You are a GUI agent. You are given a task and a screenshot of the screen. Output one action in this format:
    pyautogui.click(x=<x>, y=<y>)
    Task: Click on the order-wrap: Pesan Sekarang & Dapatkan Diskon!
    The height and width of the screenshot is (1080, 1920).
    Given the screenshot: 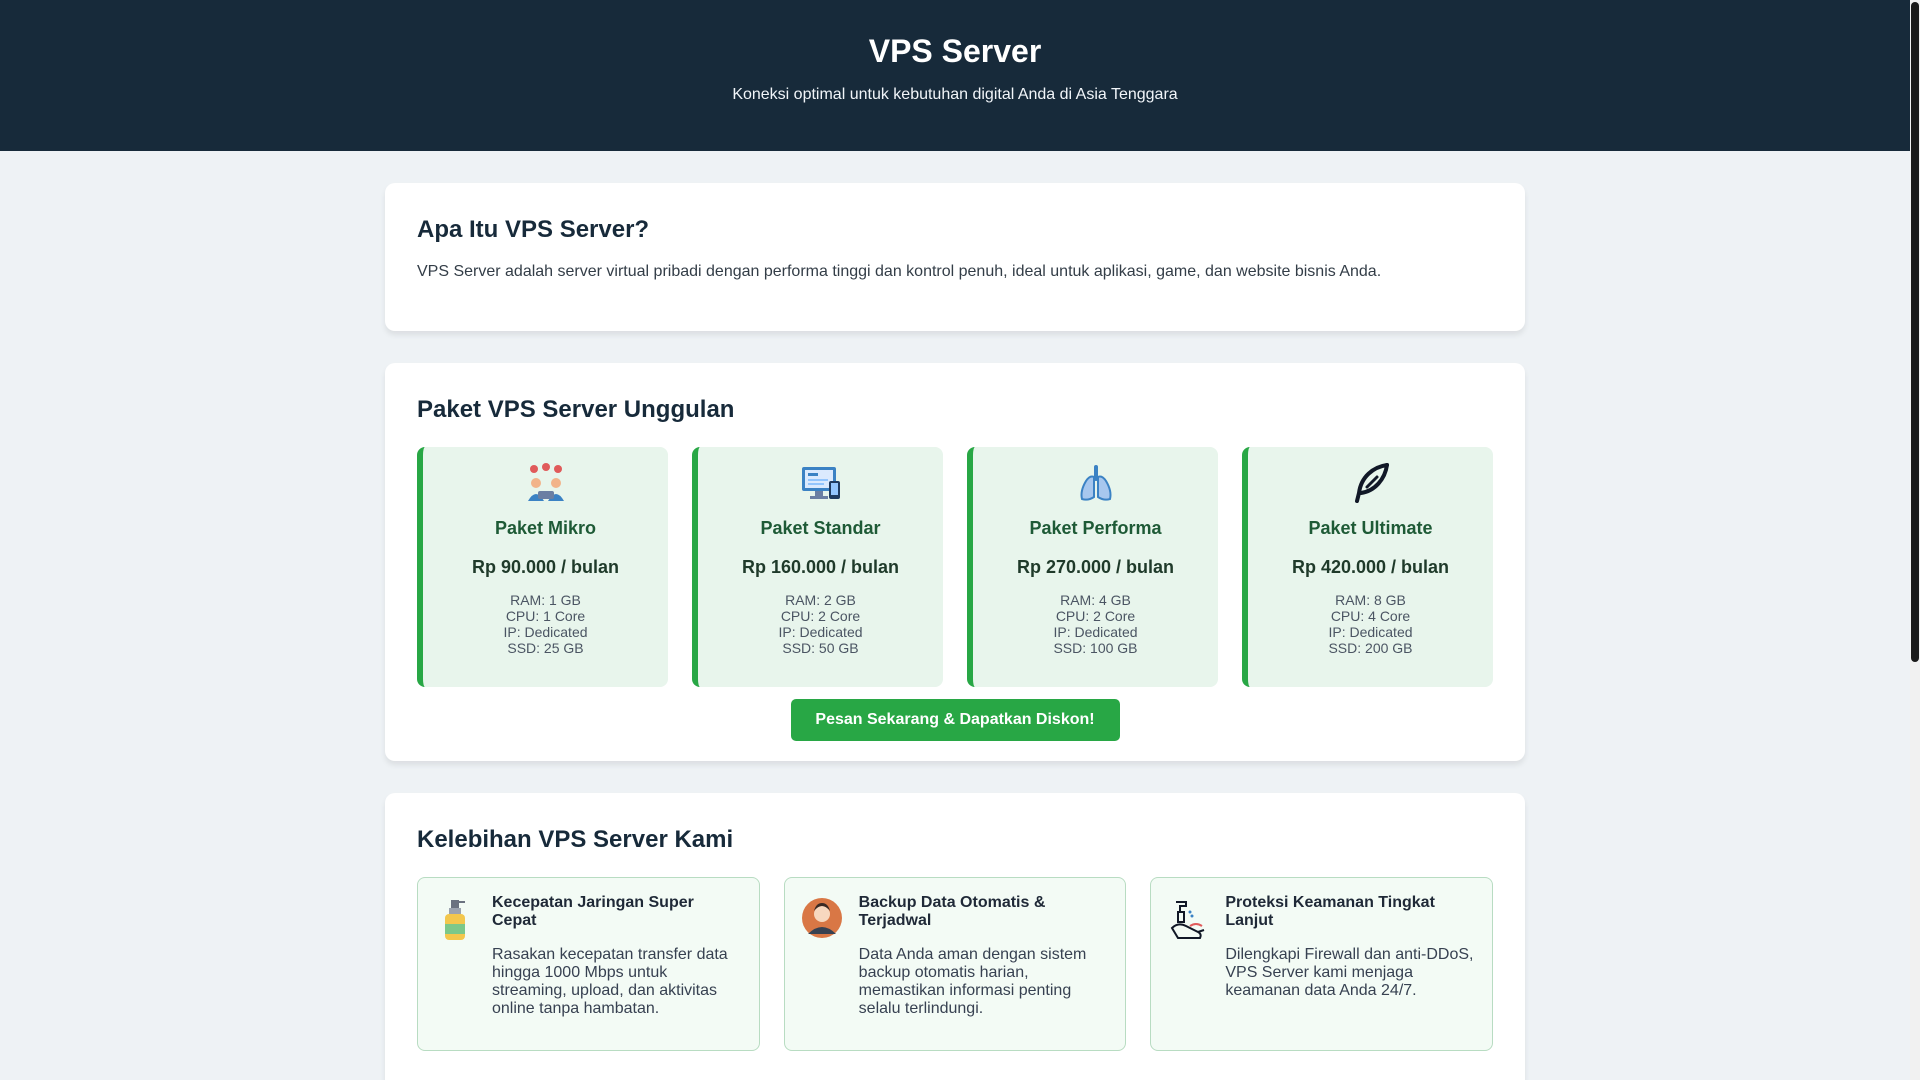 What is the action you would take?
    pyautogui.click(x=955, y=720)
    